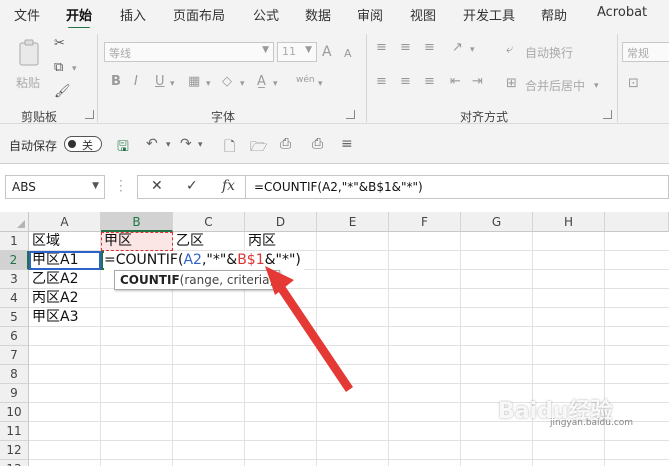  I want to click on insert-function-icon: fx, so click(228, 186).